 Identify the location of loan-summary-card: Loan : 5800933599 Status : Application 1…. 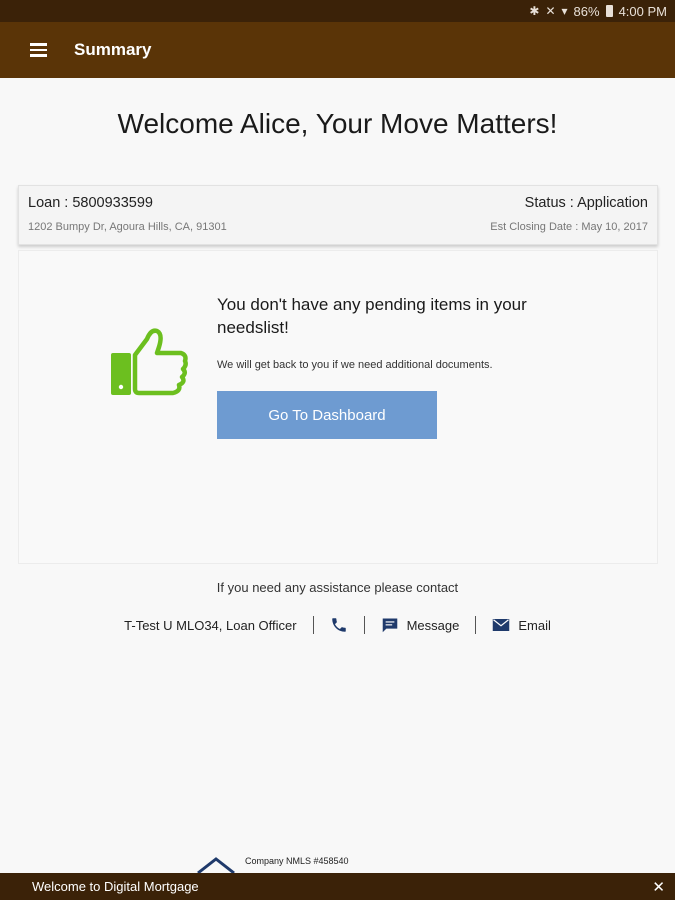
(338, 215).